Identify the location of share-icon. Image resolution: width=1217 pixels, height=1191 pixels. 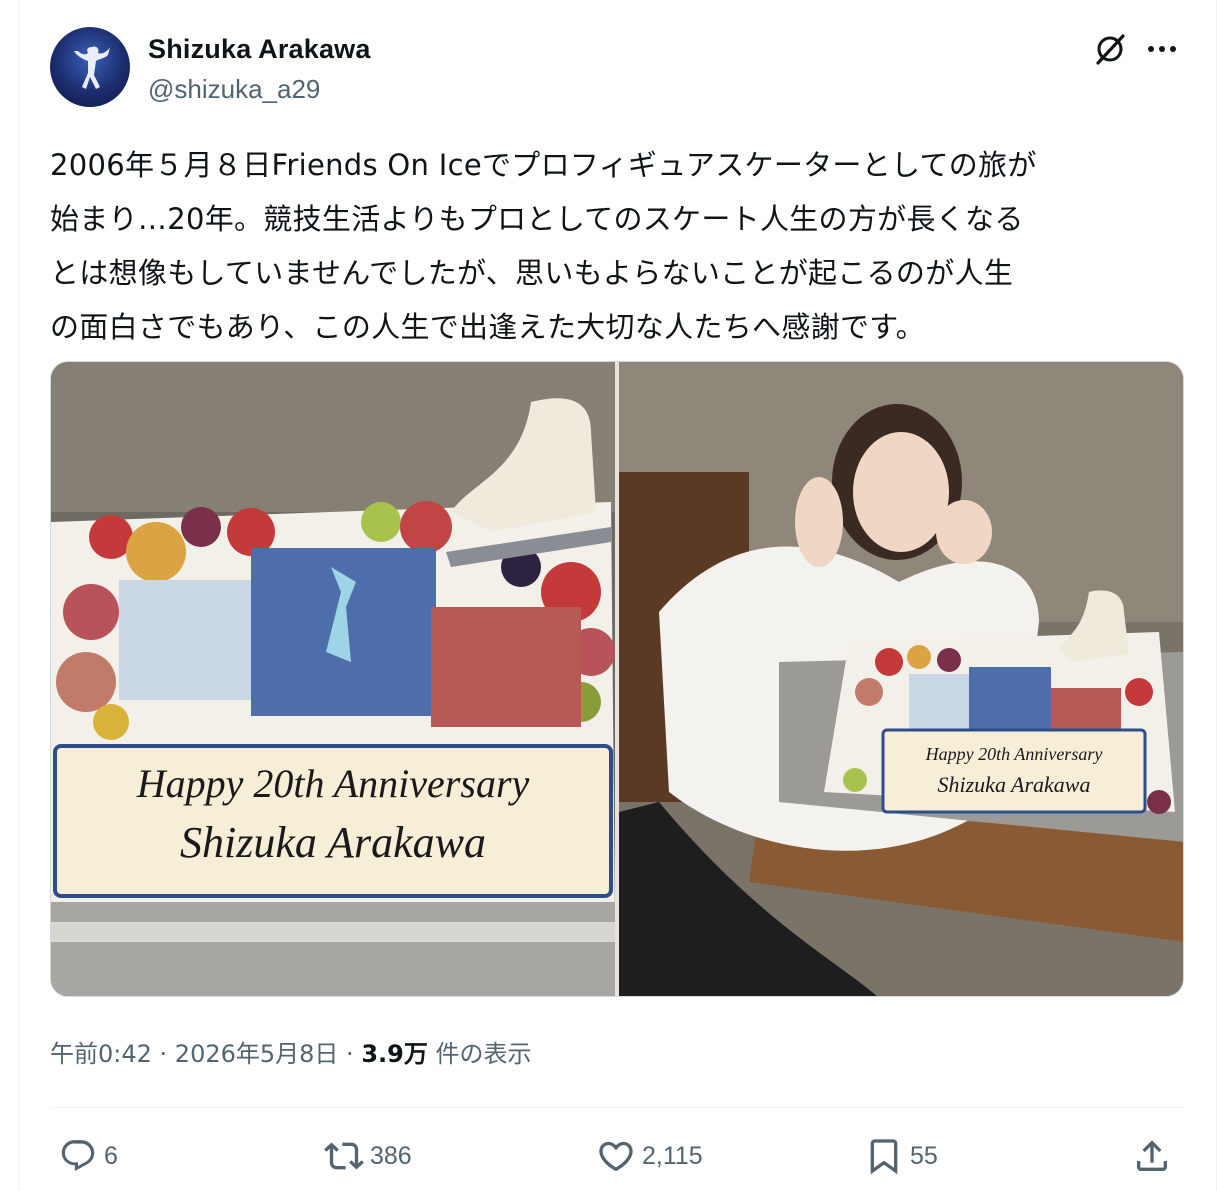
(1152, 1156).